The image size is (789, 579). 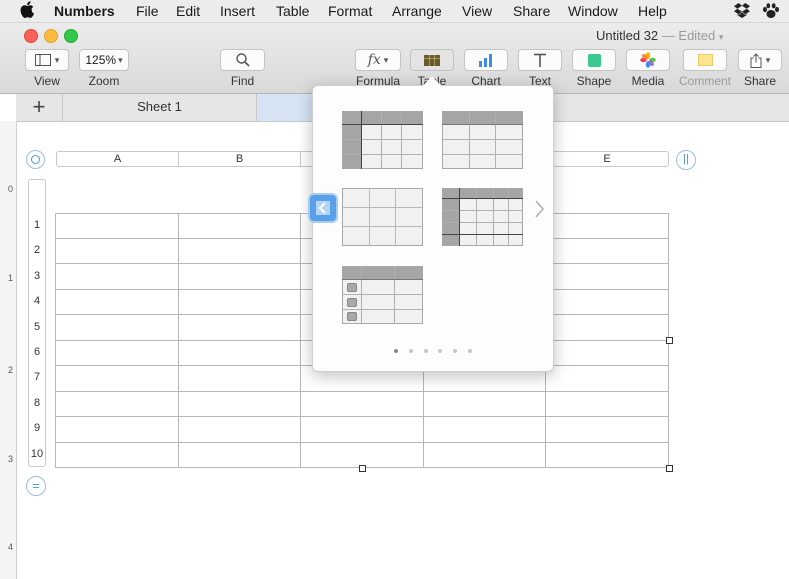 I want to click on menu-view: View, so click(x=477, y=11).